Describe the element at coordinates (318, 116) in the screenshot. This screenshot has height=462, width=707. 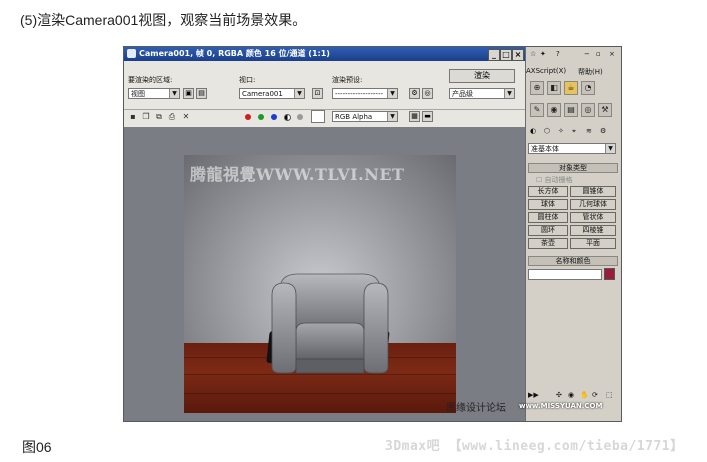
I see `color-swatch` at that location.